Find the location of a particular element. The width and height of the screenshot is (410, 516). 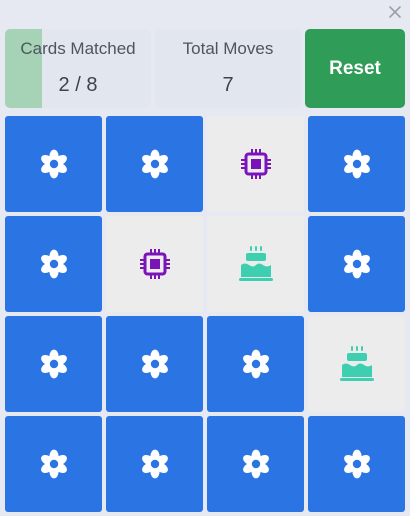

cards-matched-label: Cards Matched is located at coordinates (78, 48).